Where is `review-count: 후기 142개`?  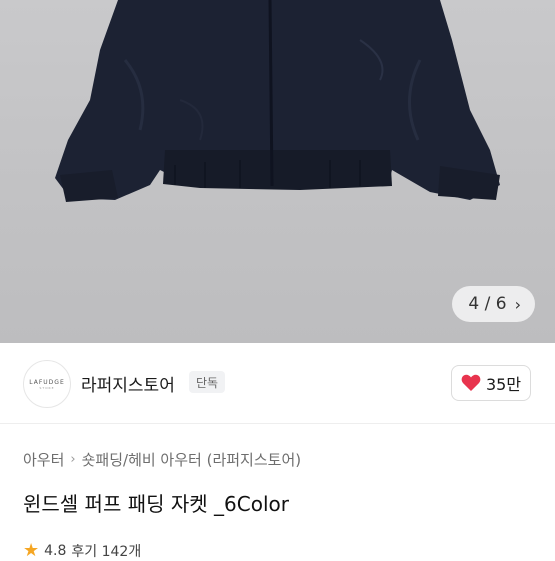 review-count: 후기 142개 is located at coordinates (106, 551).